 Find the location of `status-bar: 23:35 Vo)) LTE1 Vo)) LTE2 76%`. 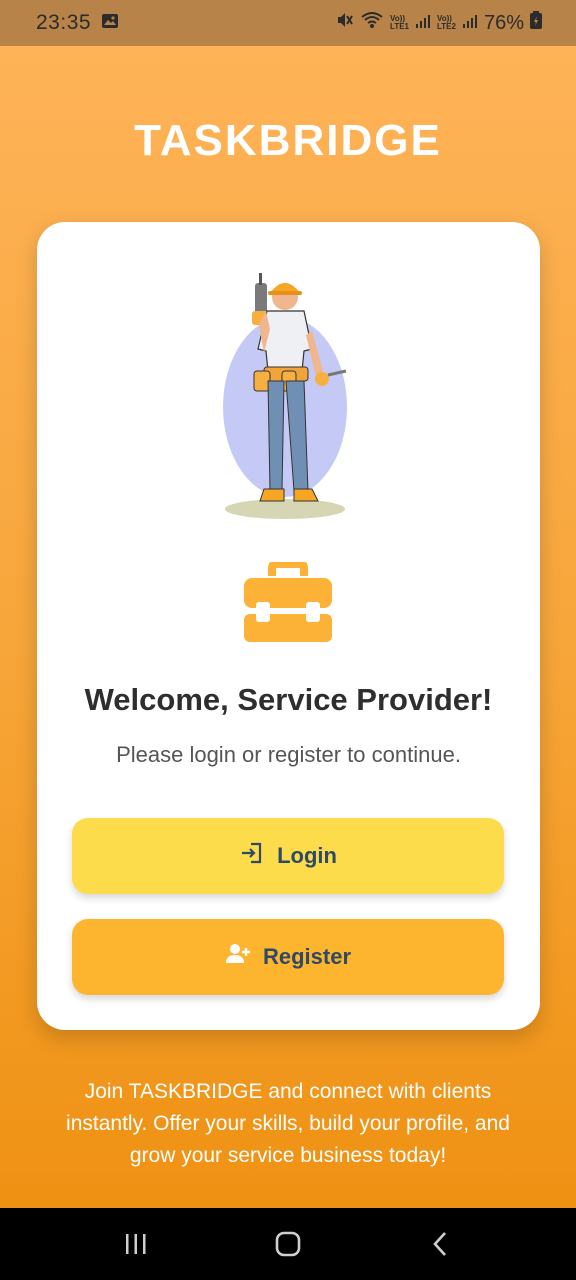

status-bar: 23:35 Vo)) LTE1 Vo)) LTE2 76% is located at coordinates (288, 23).